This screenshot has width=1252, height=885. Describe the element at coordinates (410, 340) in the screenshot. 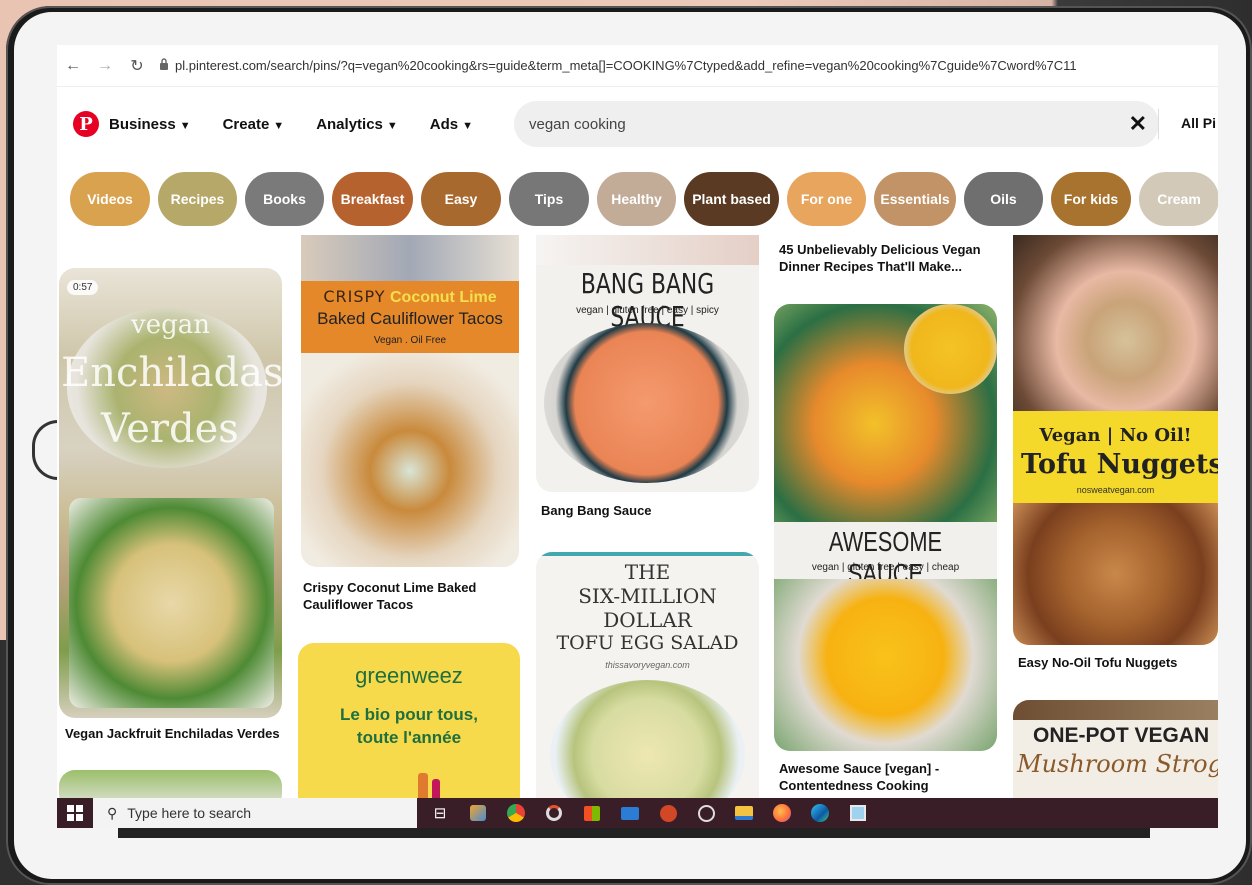

I see `tacos-headline-3: Vegan . Oil Free` at that location.